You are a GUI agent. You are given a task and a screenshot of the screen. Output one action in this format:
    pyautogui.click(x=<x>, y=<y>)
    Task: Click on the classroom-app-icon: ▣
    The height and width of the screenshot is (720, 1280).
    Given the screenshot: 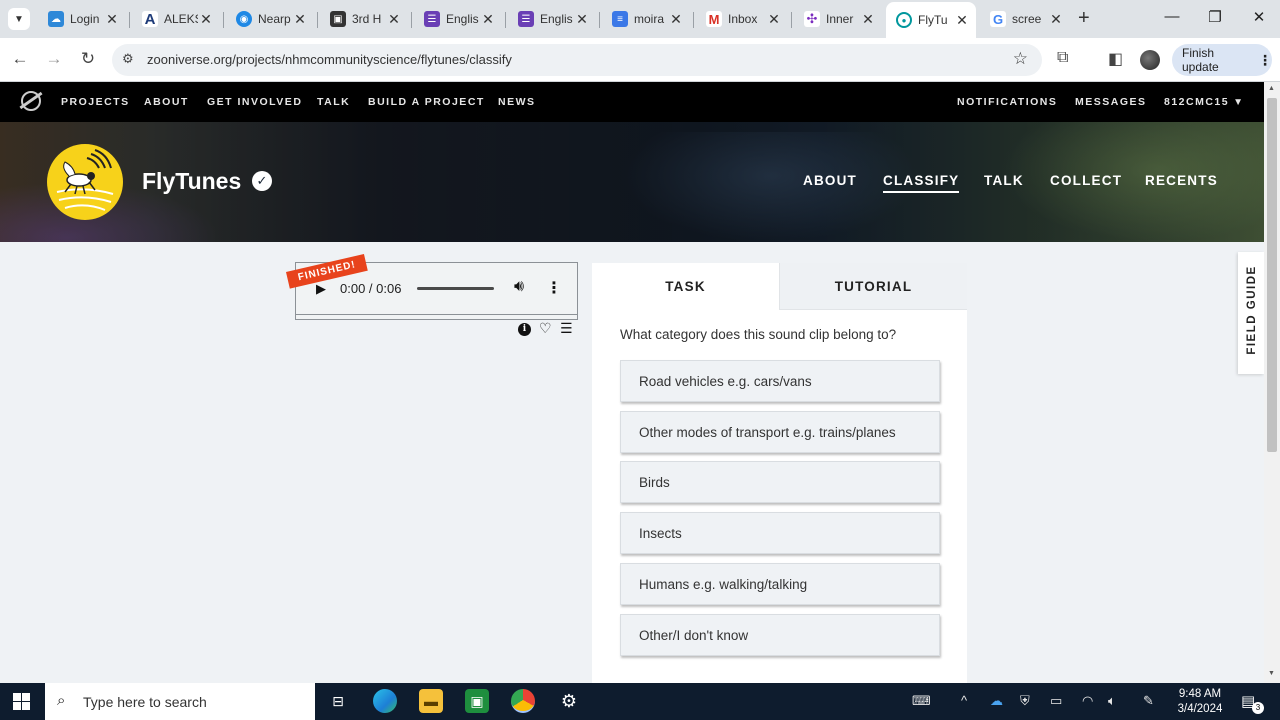 What is the action you would take?
    pyautogui.click(x=477, y=701)
    